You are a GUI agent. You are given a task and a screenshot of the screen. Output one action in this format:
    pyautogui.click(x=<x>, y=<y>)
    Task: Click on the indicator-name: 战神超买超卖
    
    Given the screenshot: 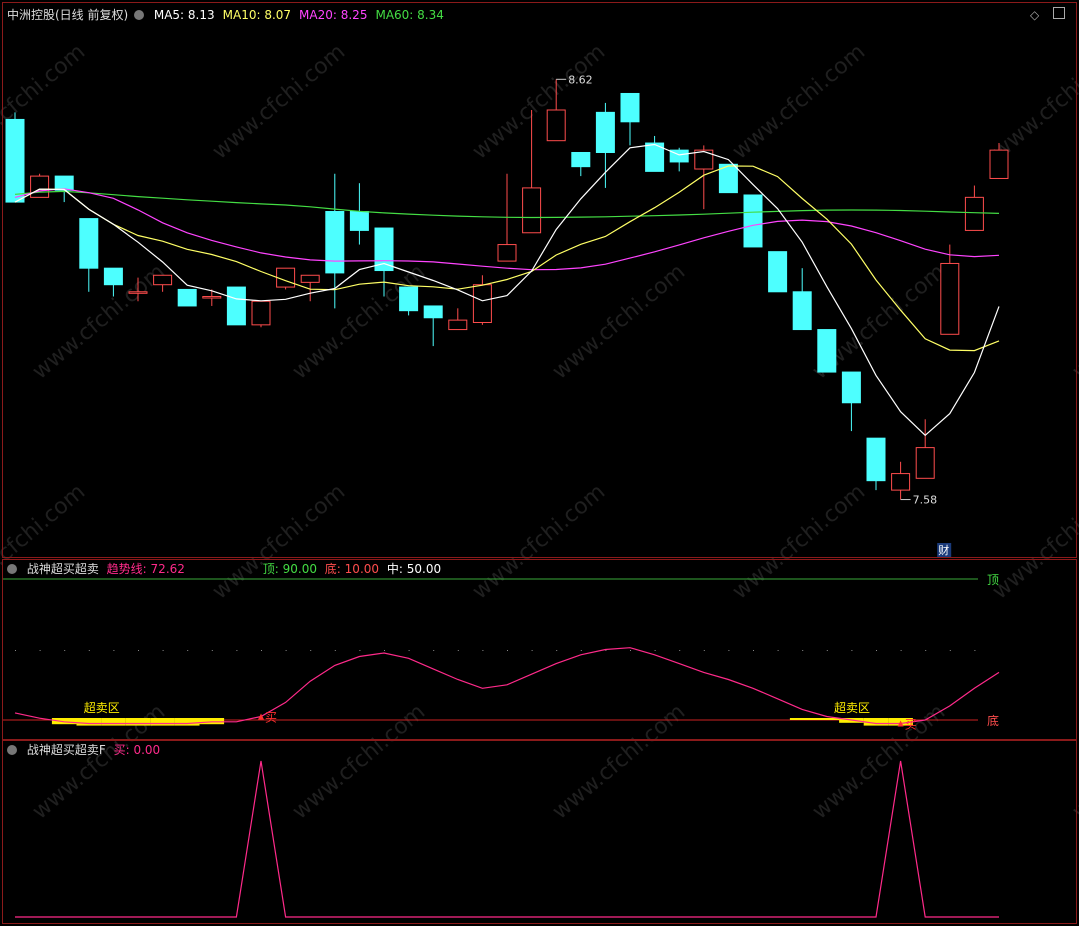 What is the action you would take?
    pyautogui.click(x=62, y=569)
    